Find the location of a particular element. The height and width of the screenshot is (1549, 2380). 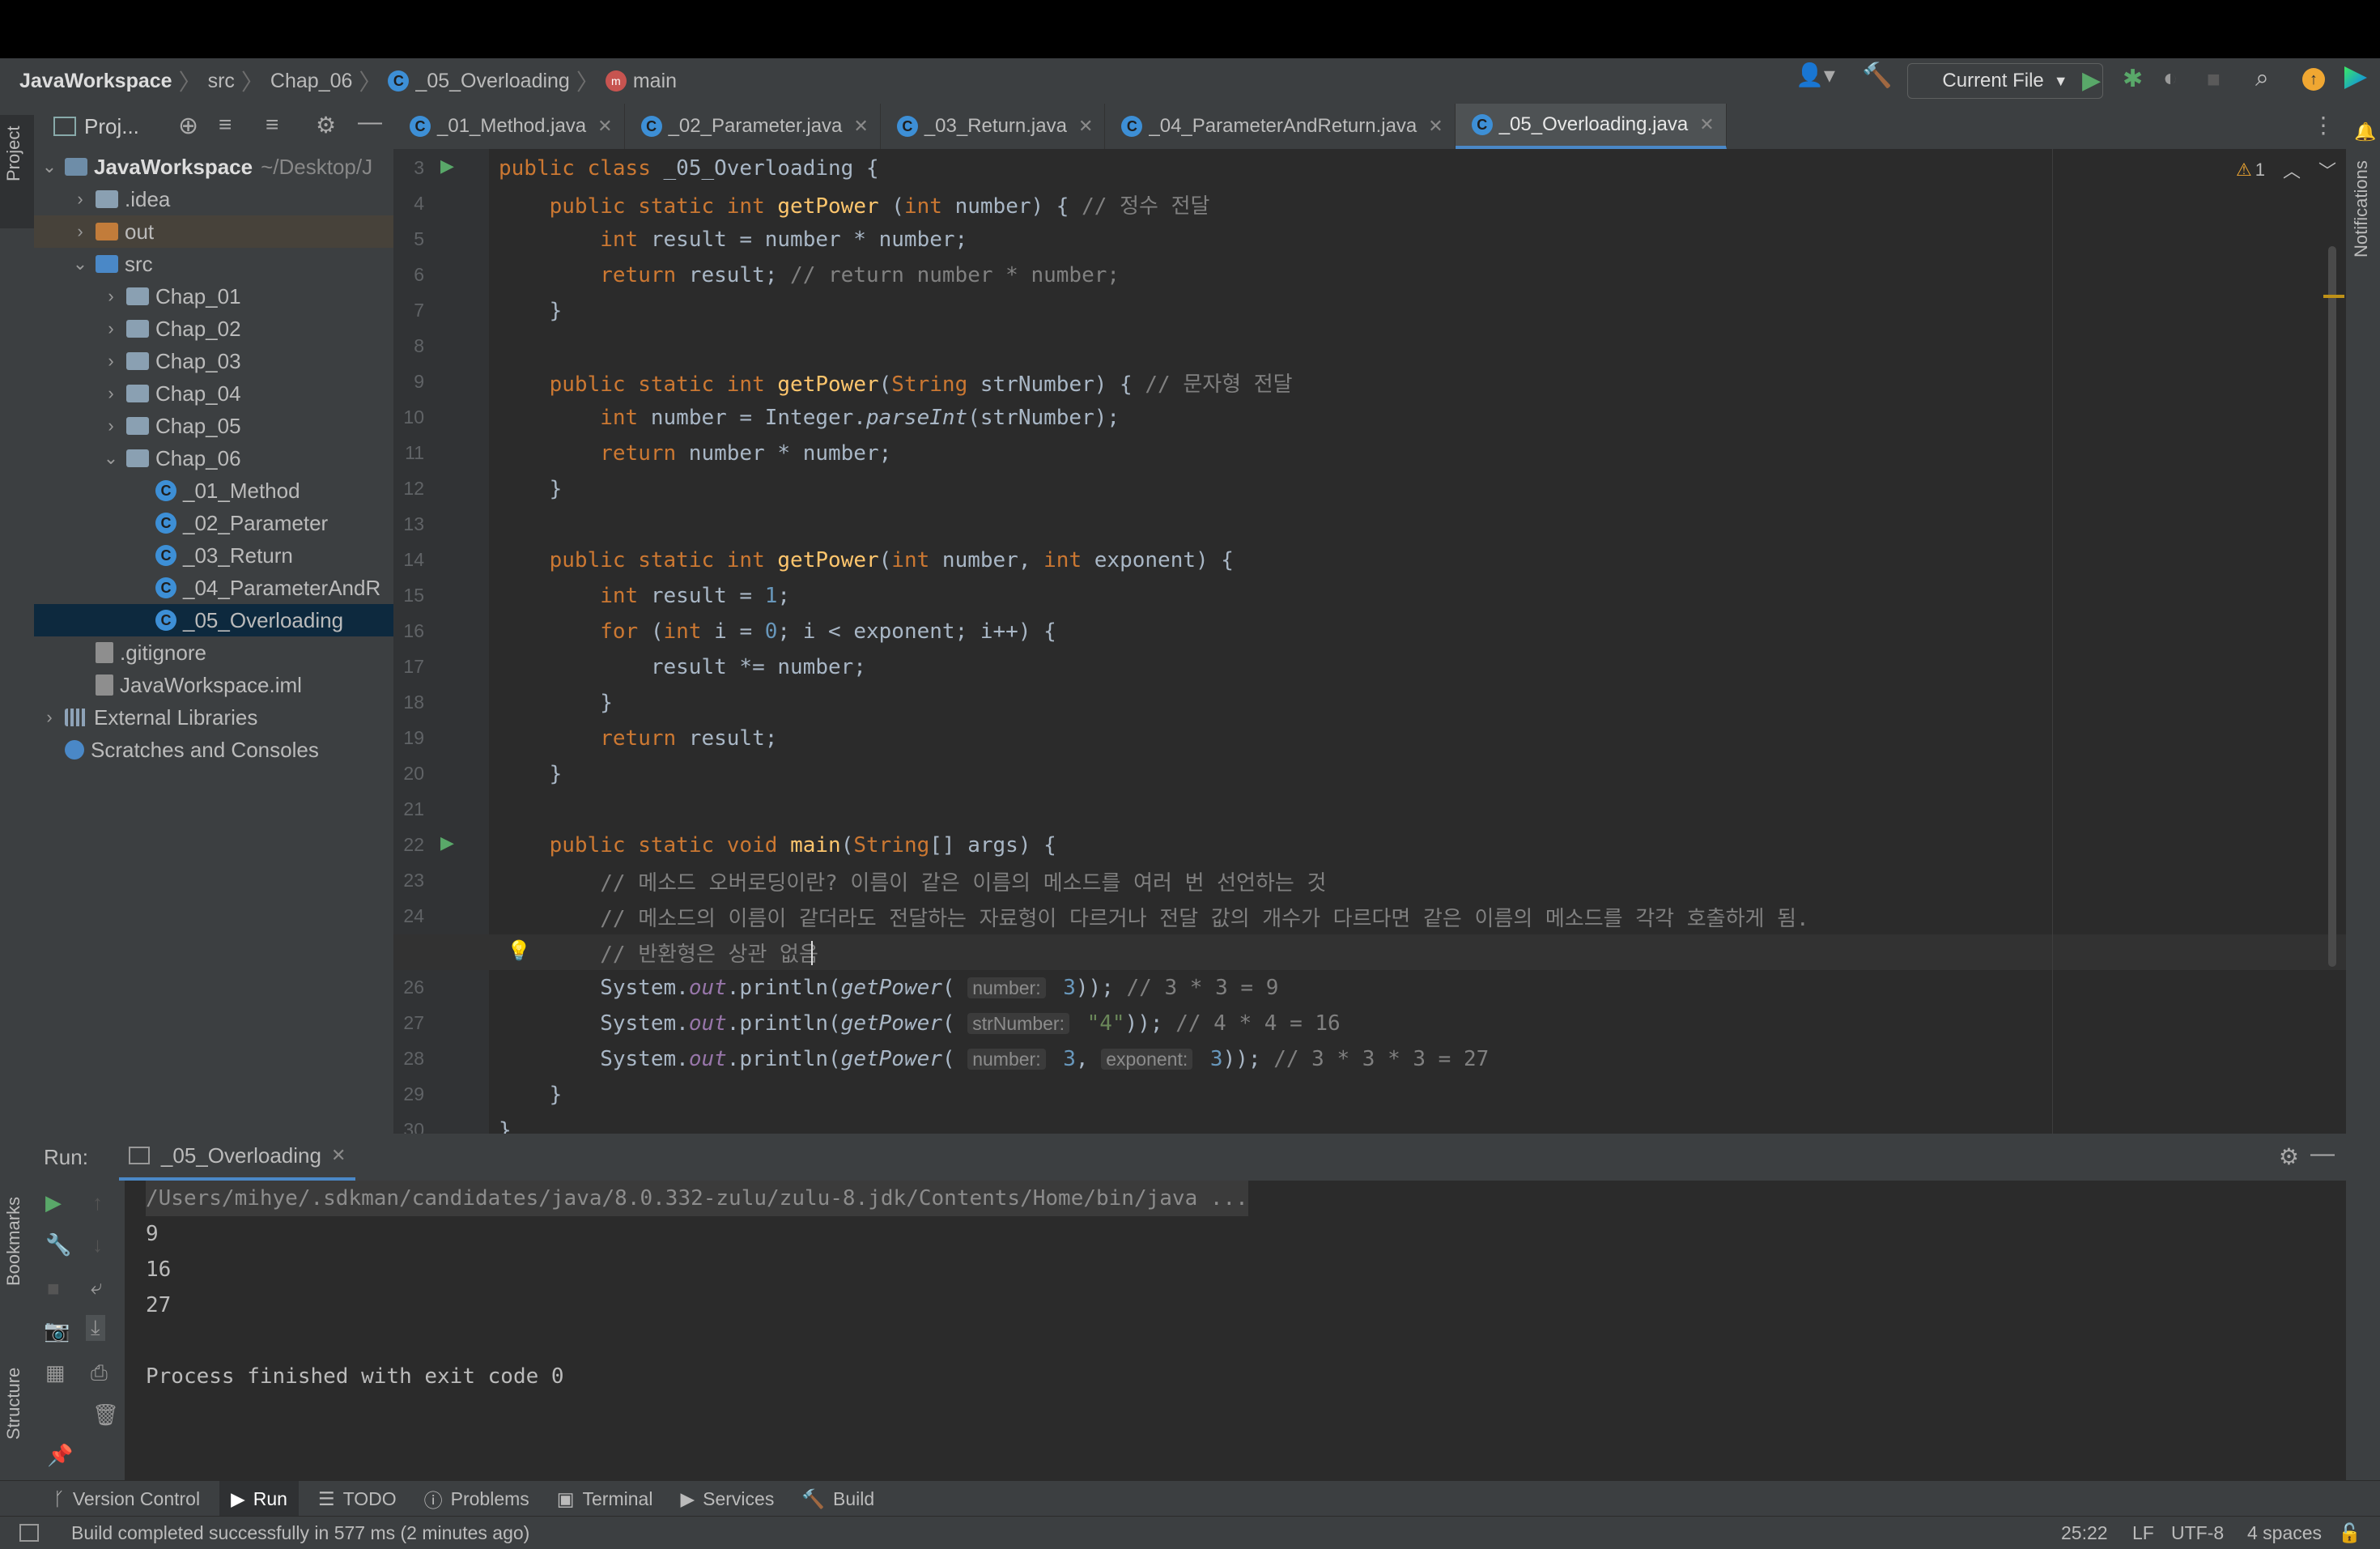

tab-02-parameter: C _02_Parameter.java ✕ is located at coordinates (753, 127).